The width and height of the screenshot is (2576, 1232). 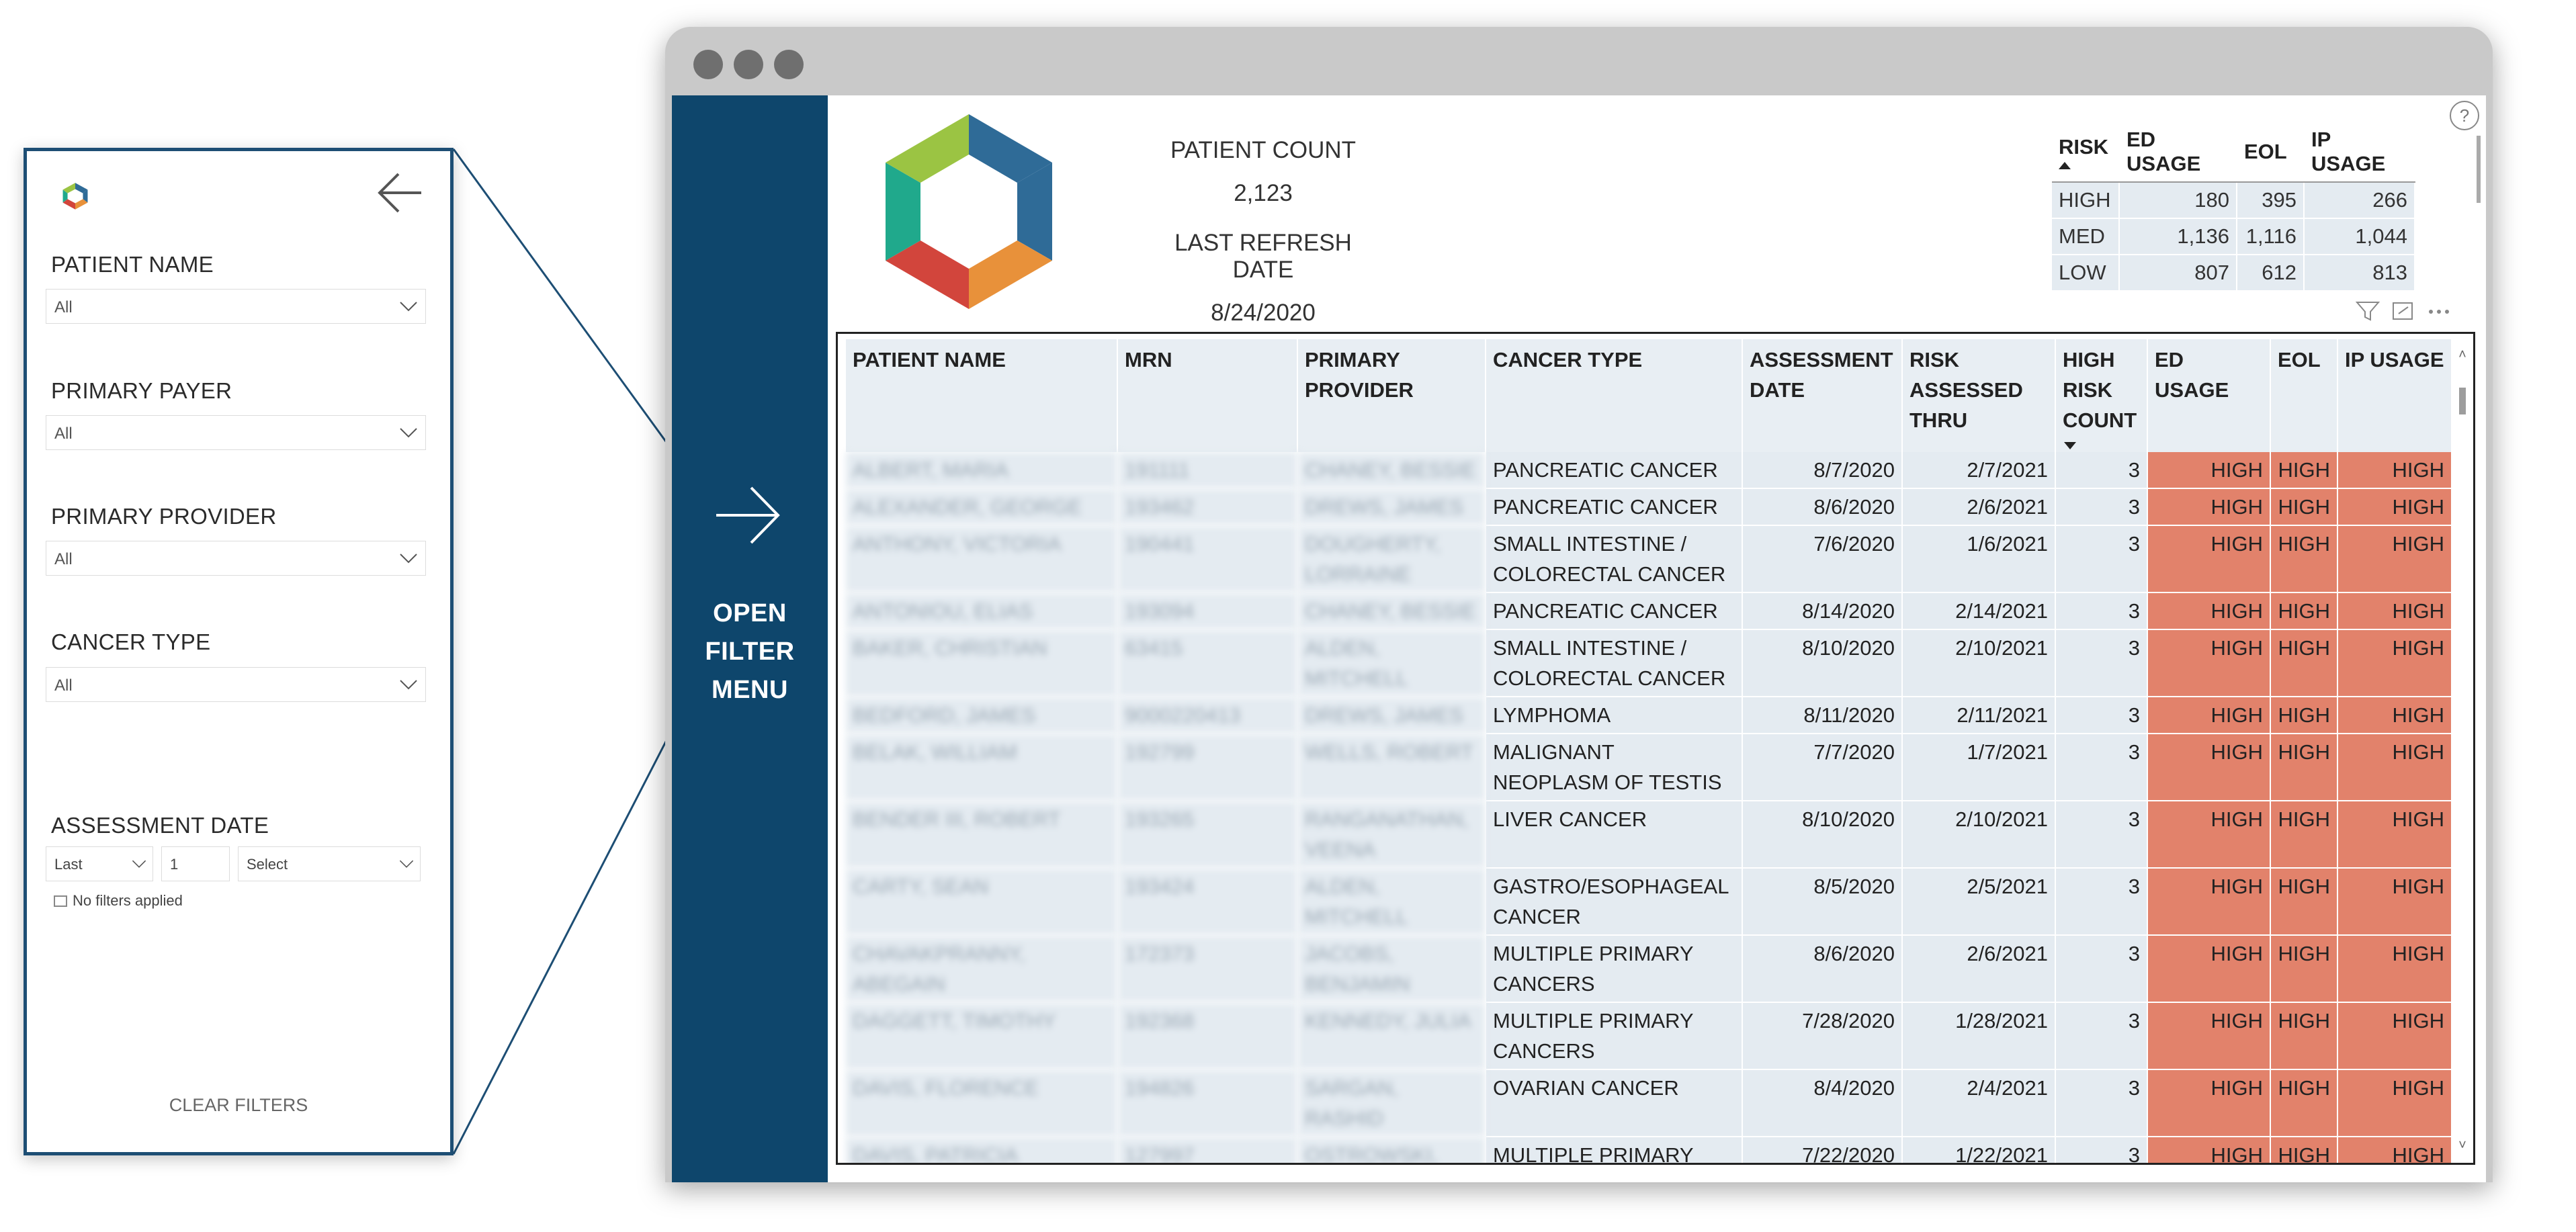 What do you see at coordinates (1391, 1036) in the screenshot?
I see `primary-provider-cell: KENNEDY, JULIA` at bounding box center [1391, 1036].